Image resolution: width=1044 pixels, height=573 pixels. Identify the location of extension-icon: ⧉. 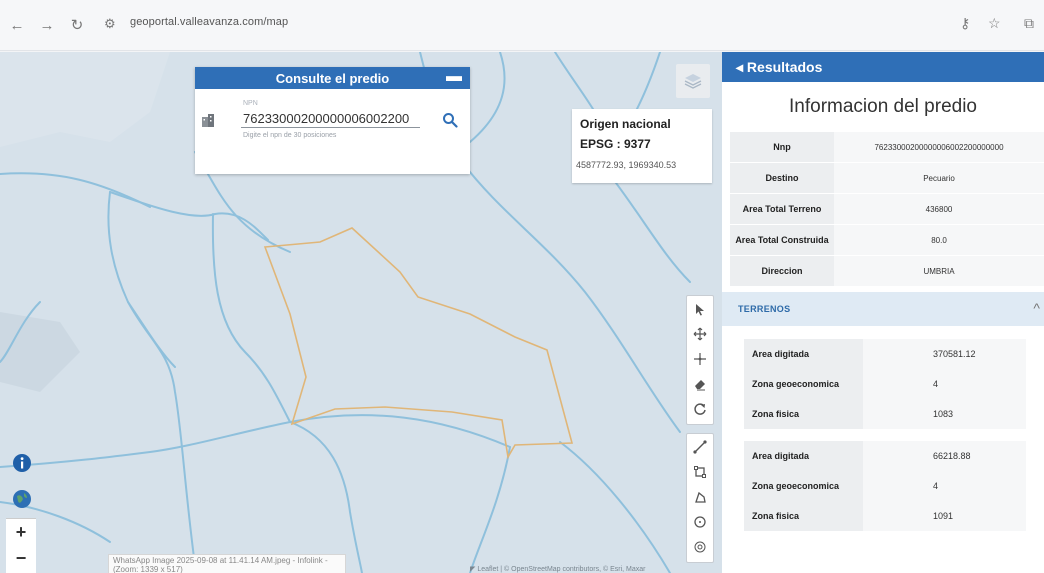
(1029, 23).